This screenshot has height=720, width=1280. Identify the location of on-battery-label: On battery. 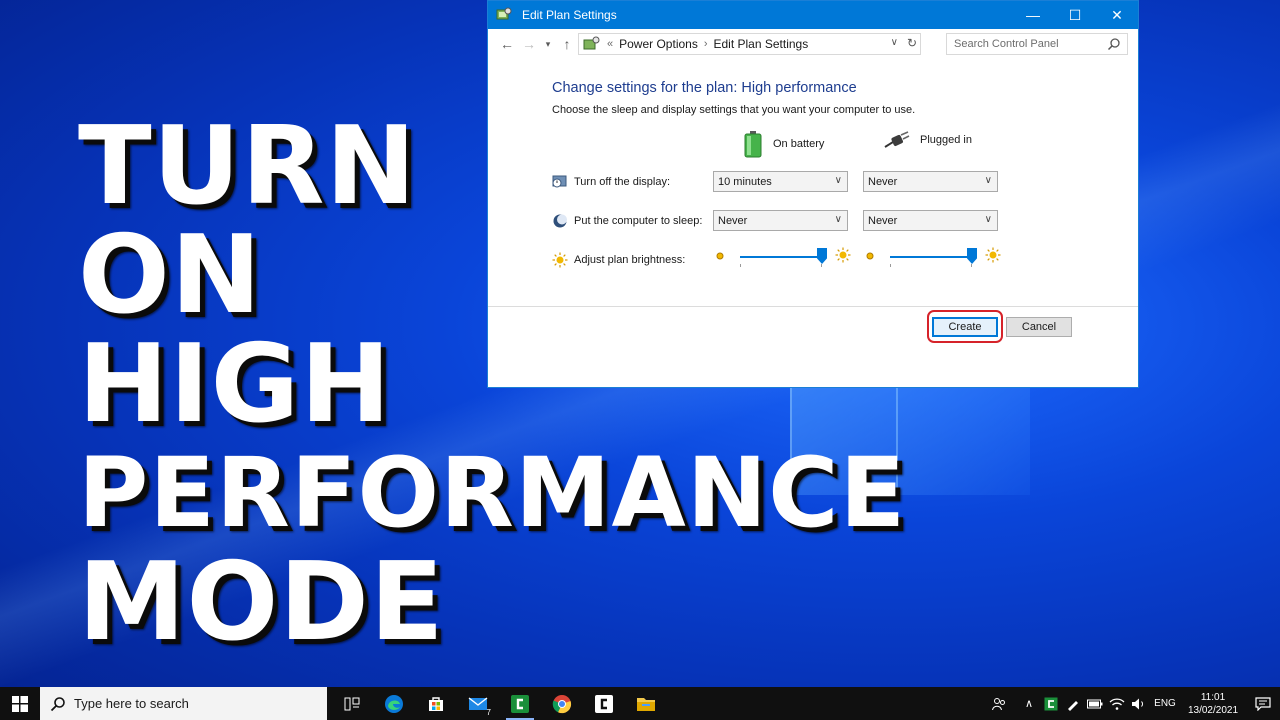
(799, 144).